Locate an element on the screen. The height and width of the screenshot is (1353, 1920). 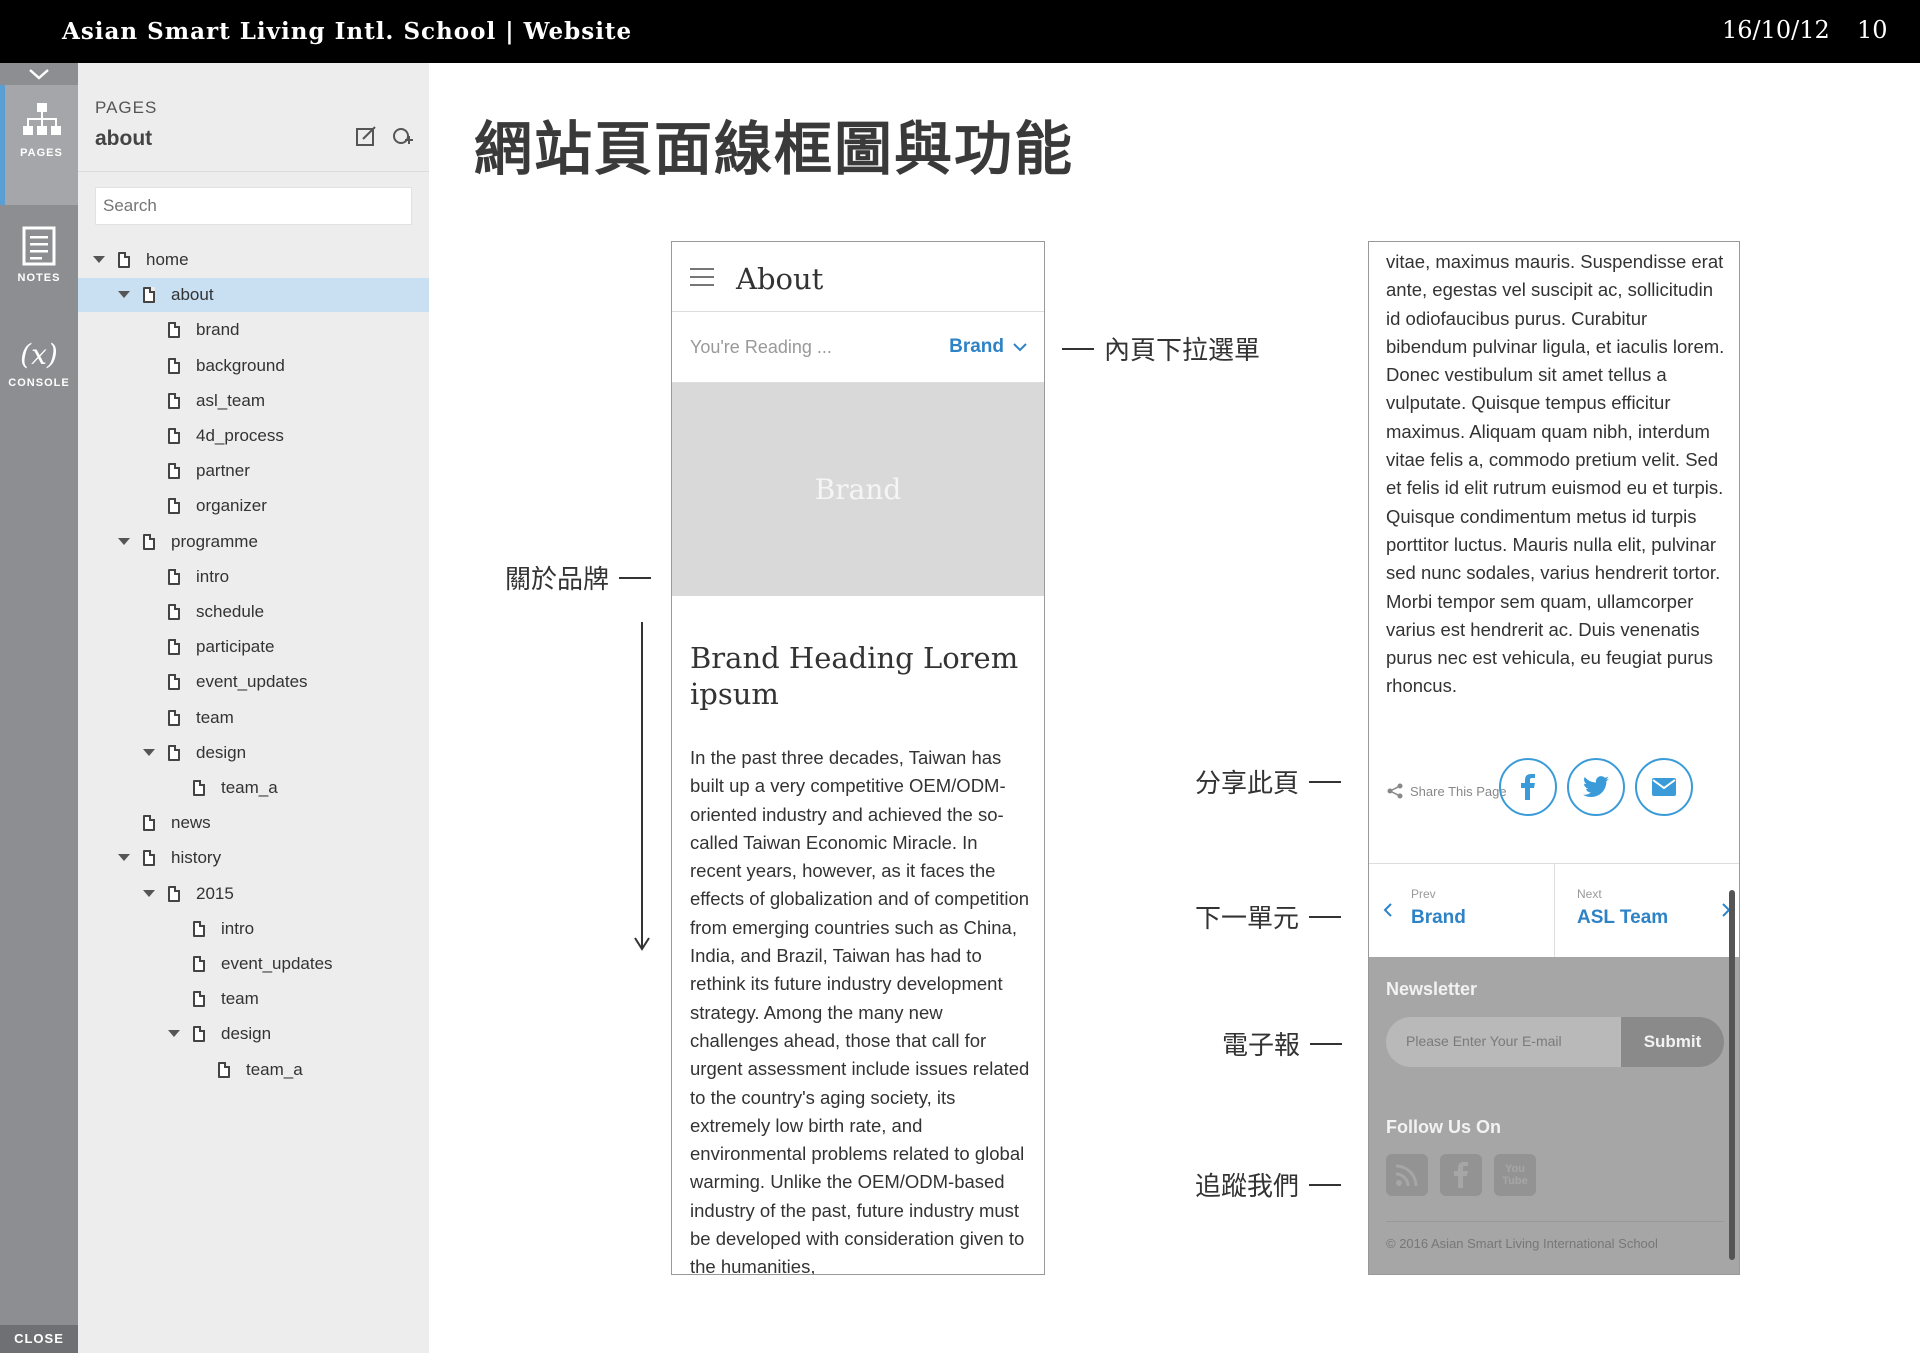
envelope-icon is located at coordinates (1664, 787).